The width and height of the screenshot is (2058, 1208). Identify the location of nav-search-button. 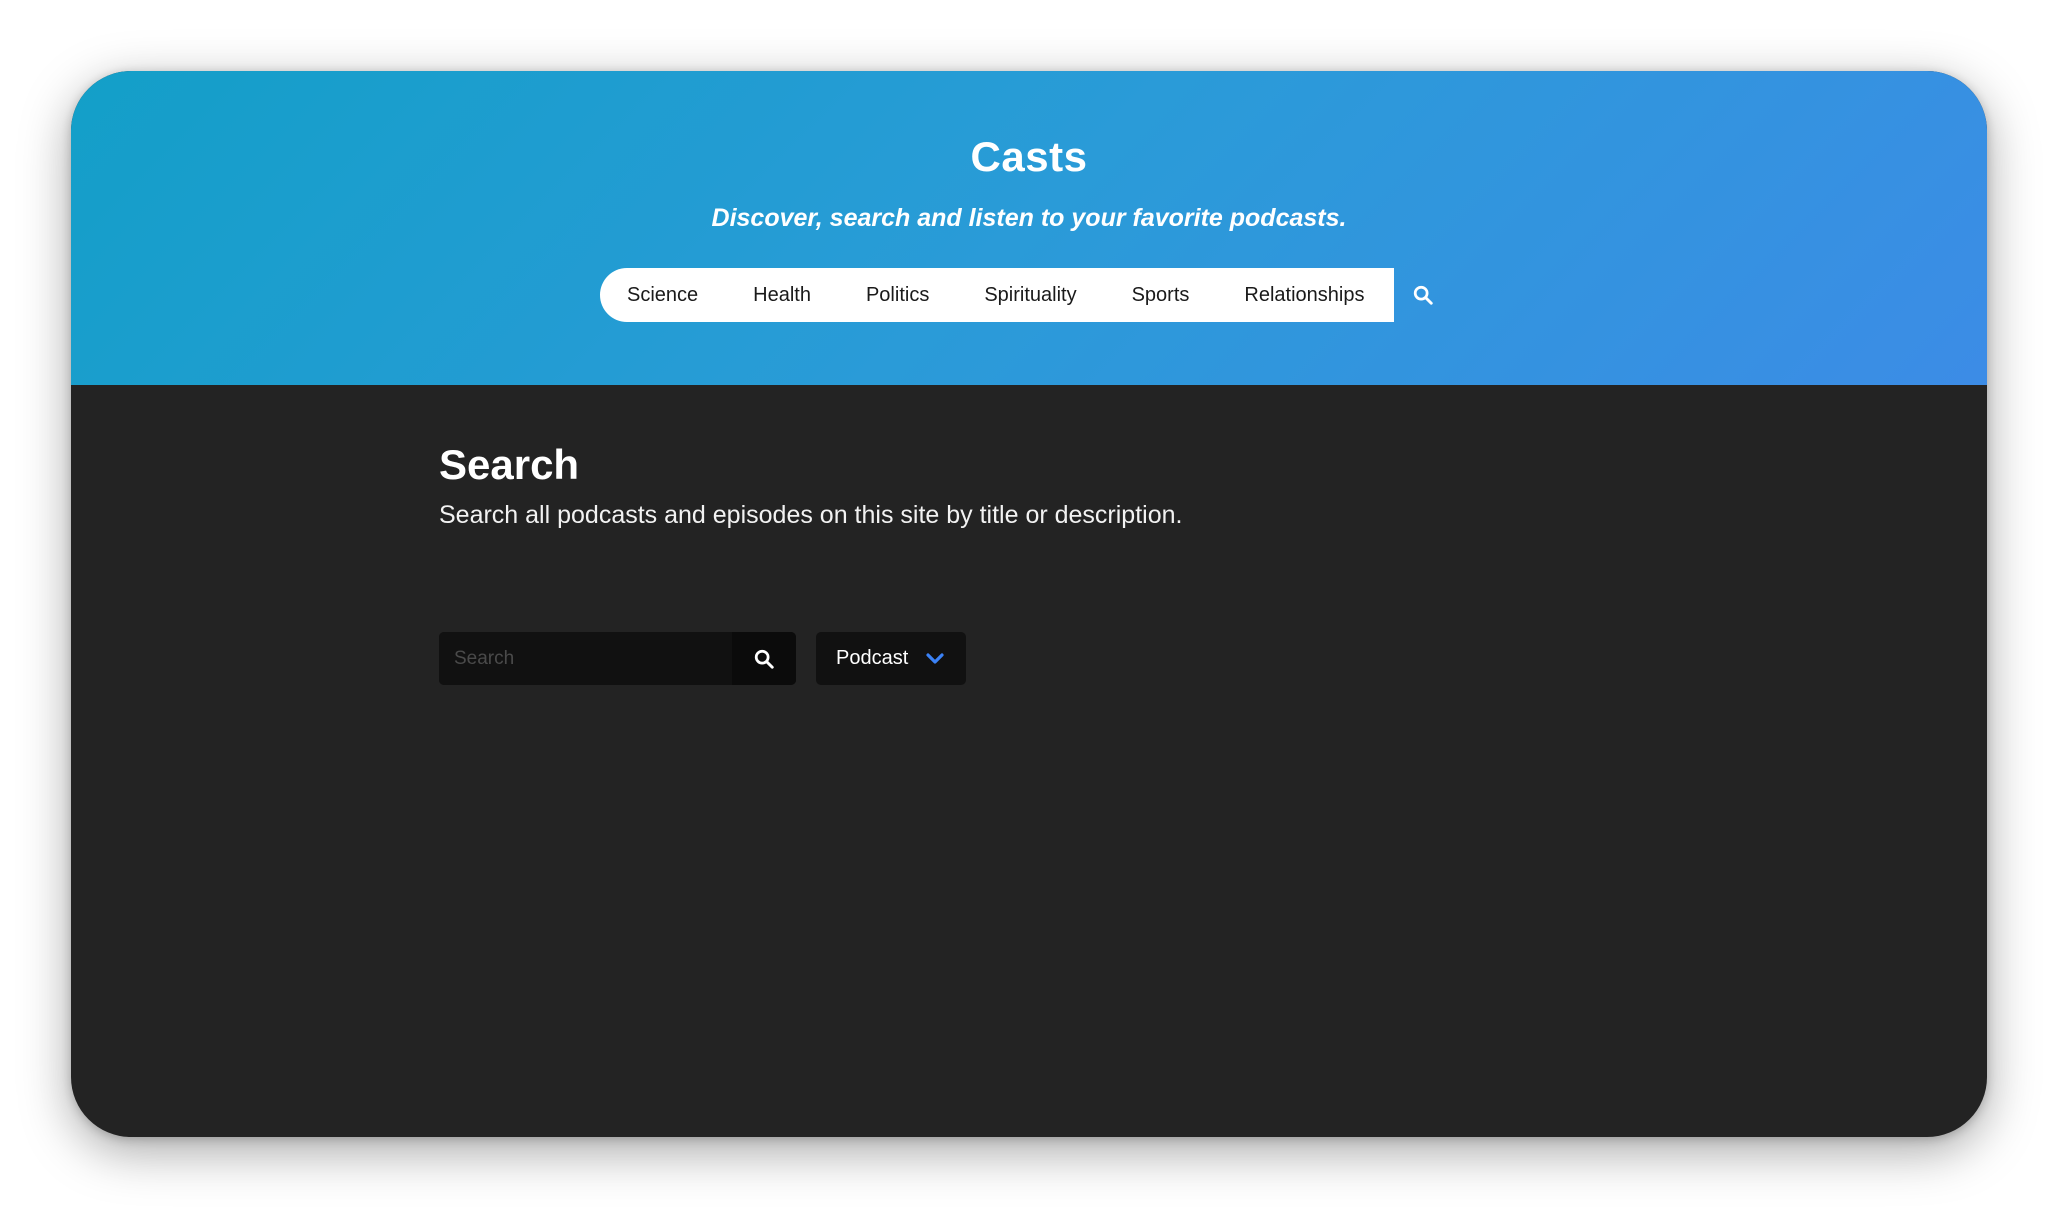
(1423, 295).